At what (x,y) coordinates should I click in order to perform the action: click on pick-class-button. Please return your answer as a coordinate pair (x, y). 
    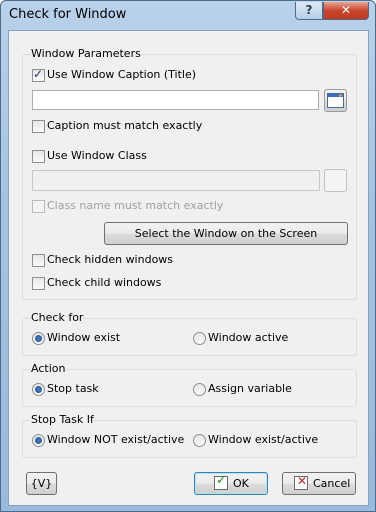
    Looking at the image, I should click on (335, 180).